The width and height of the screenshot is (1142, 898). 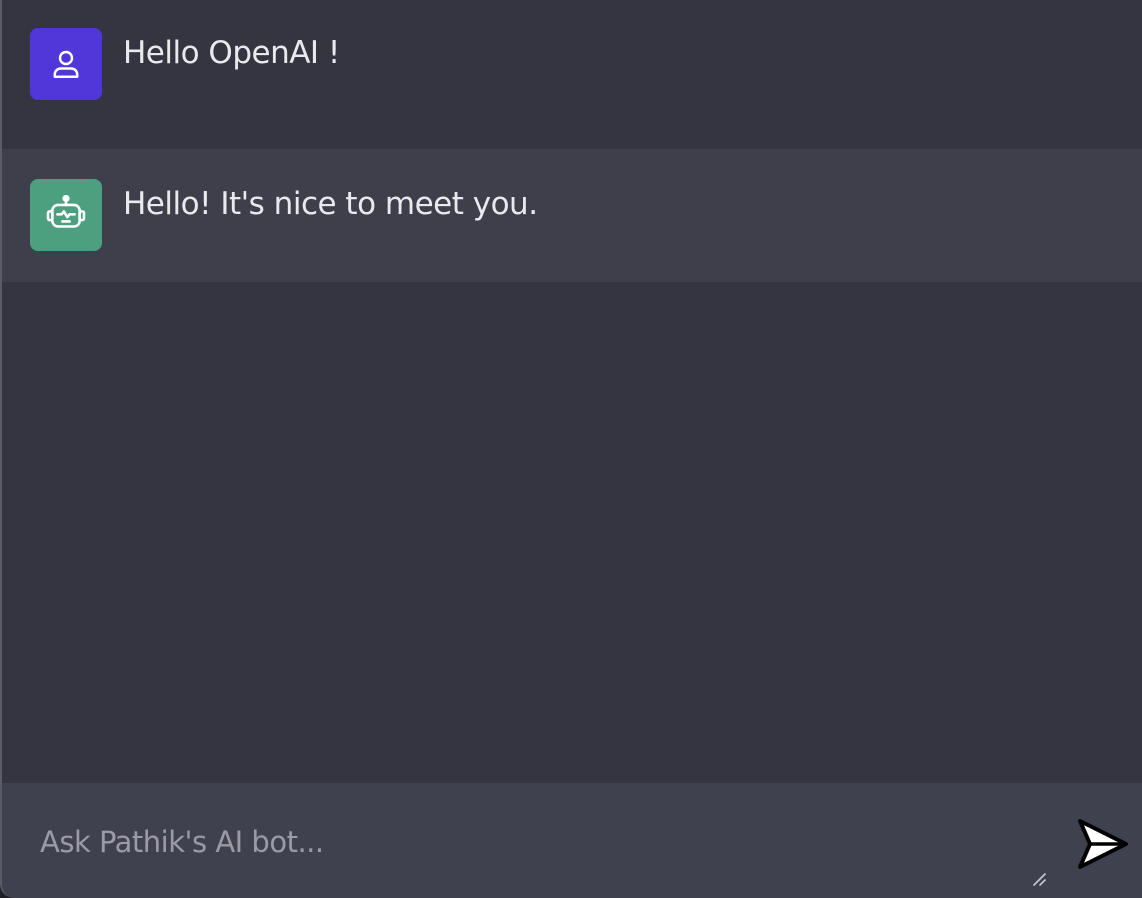 I want to click on composer, so click(x=572, y=840).